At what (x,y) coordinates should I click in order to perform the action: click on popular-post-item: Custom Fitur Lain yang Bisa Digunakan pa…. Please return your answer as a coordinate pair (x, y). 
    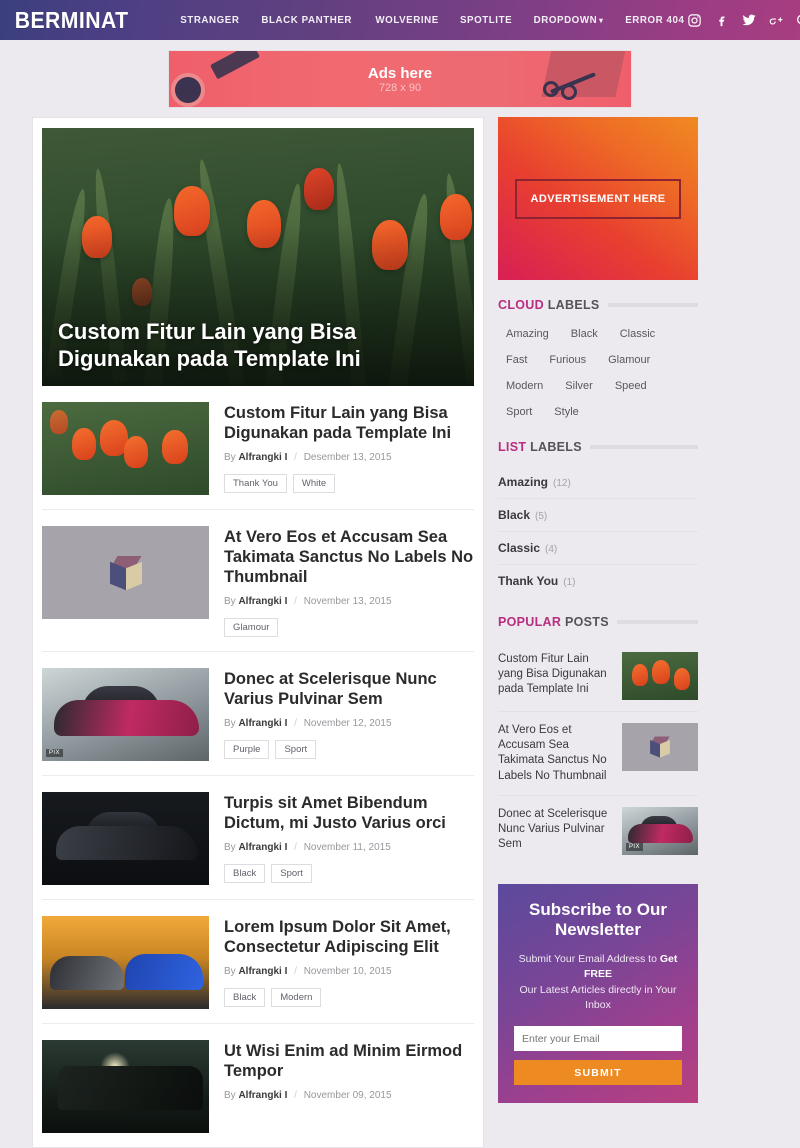
    Looking at the image, I should click on (598, 676).